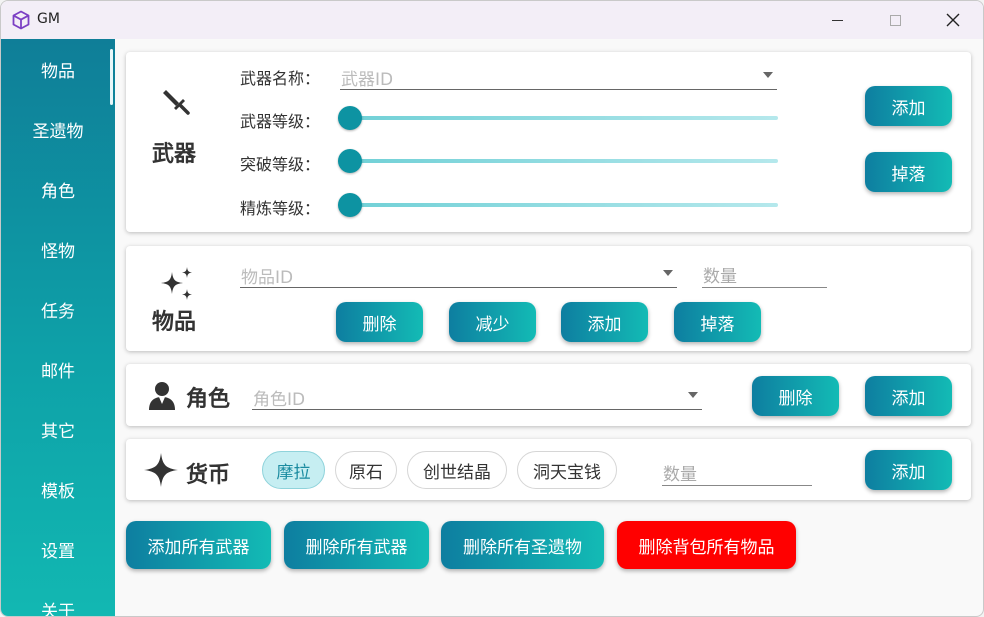 The height and width of the screenshot is (617, 984). I want to click on window-title: GM, so click(48, 19).